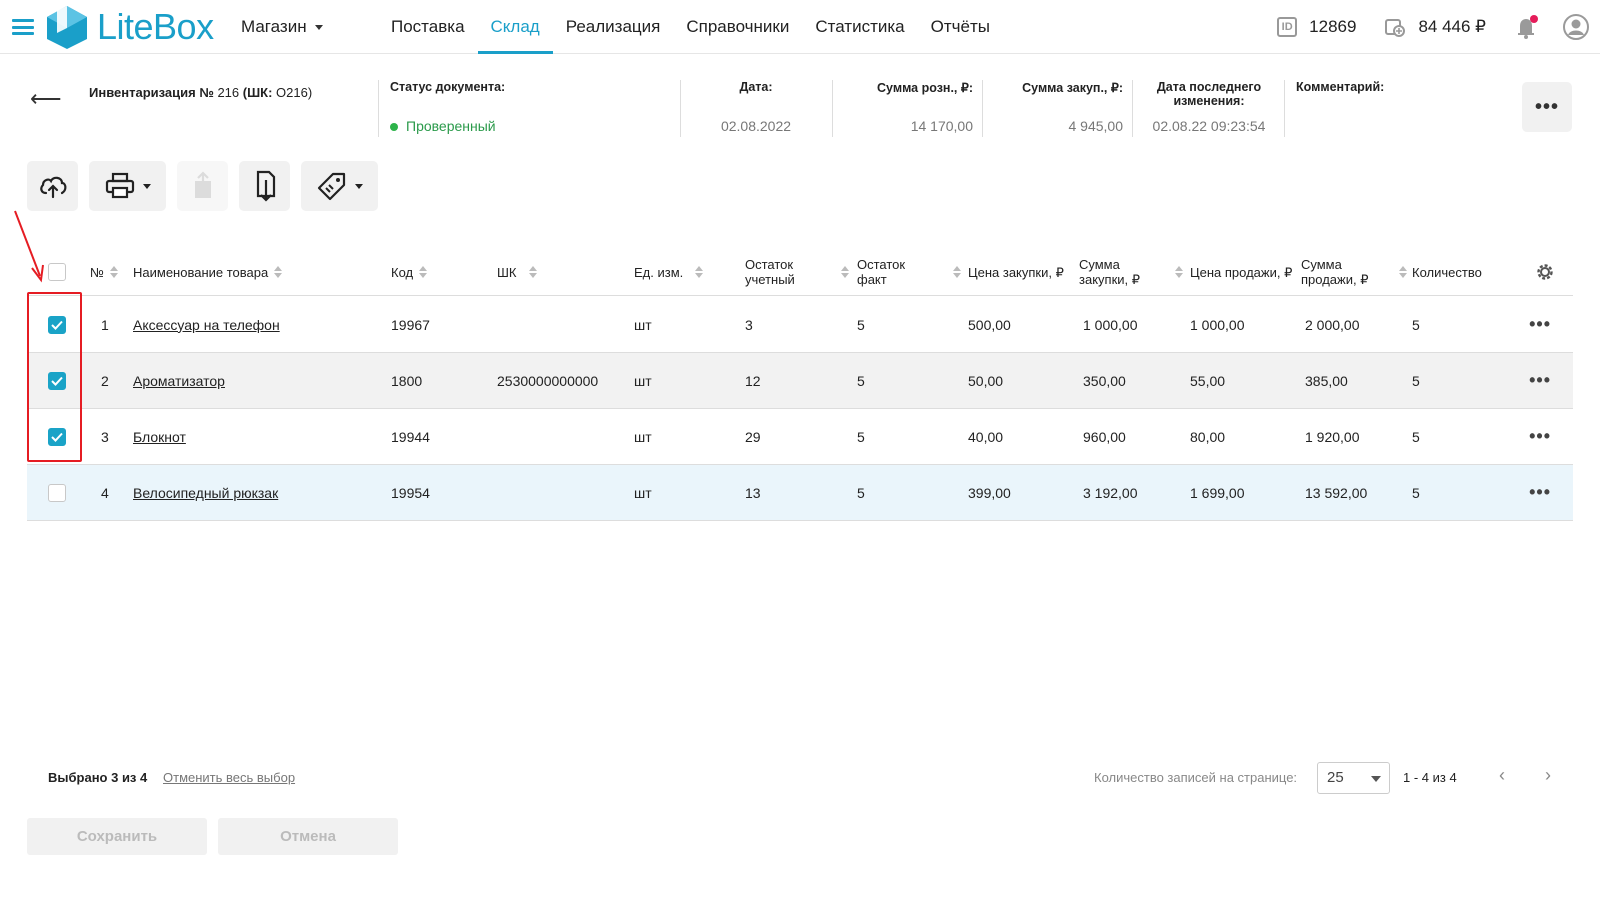 Image resolution: width=1600 pixels, height=900 pixels. Describe the element at coordinates (756, 87) in the screenshot. I see `date-label: Дата:` at that location.